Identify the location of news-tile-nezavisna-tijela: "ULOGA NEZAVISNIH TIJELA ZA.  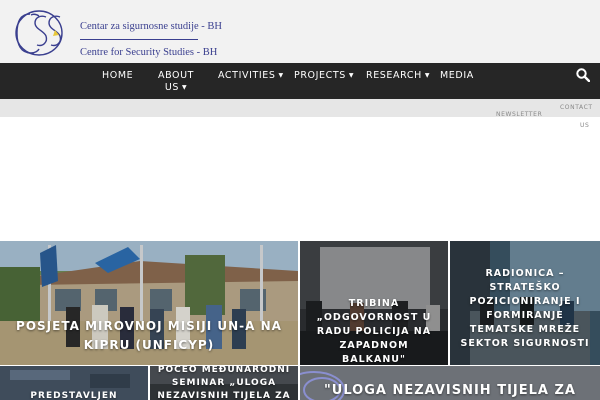
(450, 383).